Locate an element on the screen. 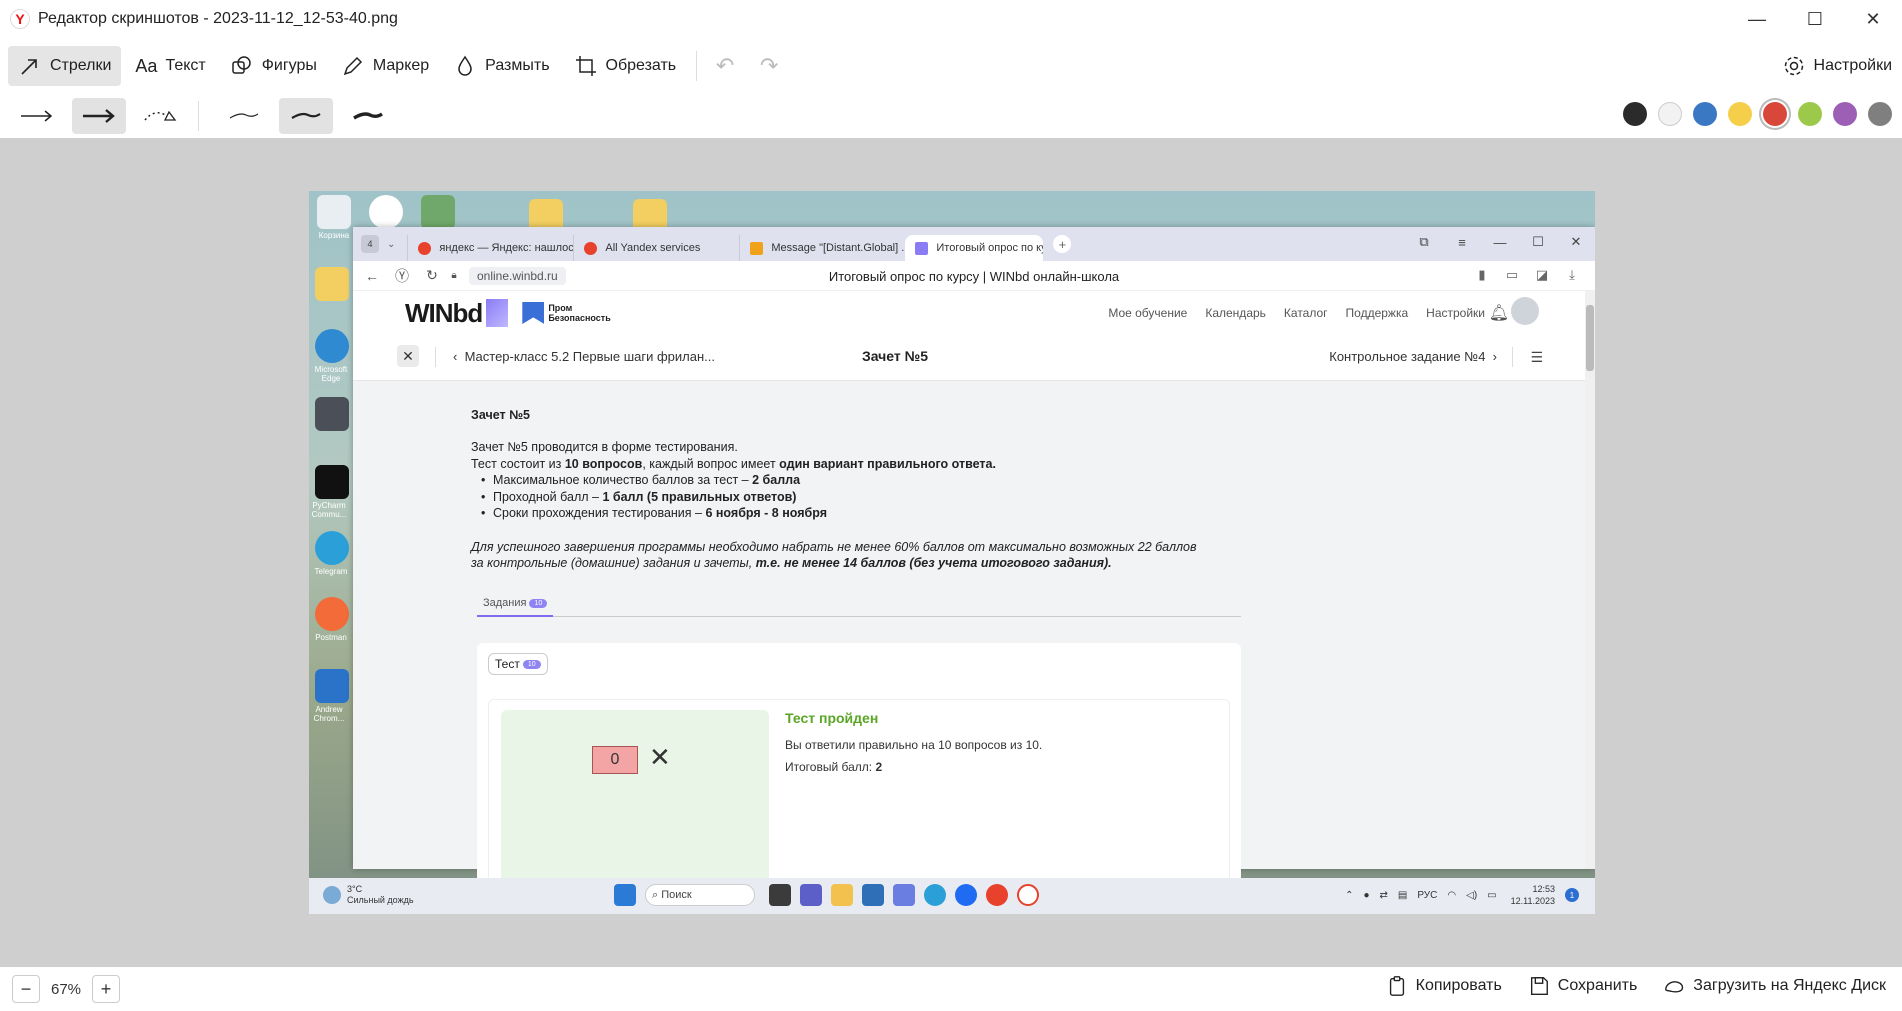 This screenshot has width=1902, height=1011. tool-arrows-label: Стрелки is located at coordinates (81, 65).